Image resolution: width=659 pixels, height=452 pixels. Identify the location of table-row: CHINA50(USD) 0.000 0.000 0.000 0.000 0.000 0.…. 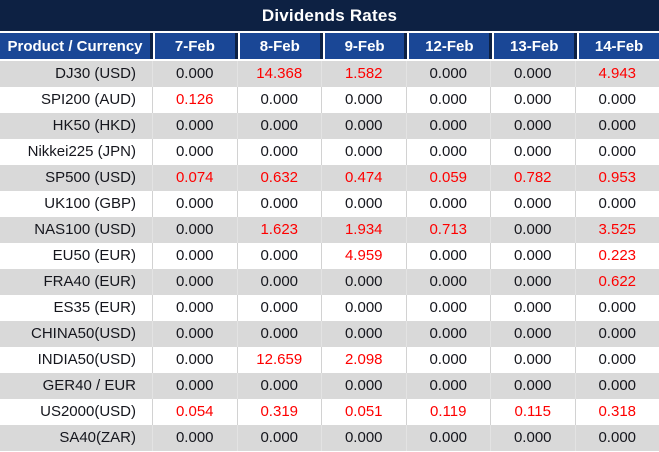
(329, 334).